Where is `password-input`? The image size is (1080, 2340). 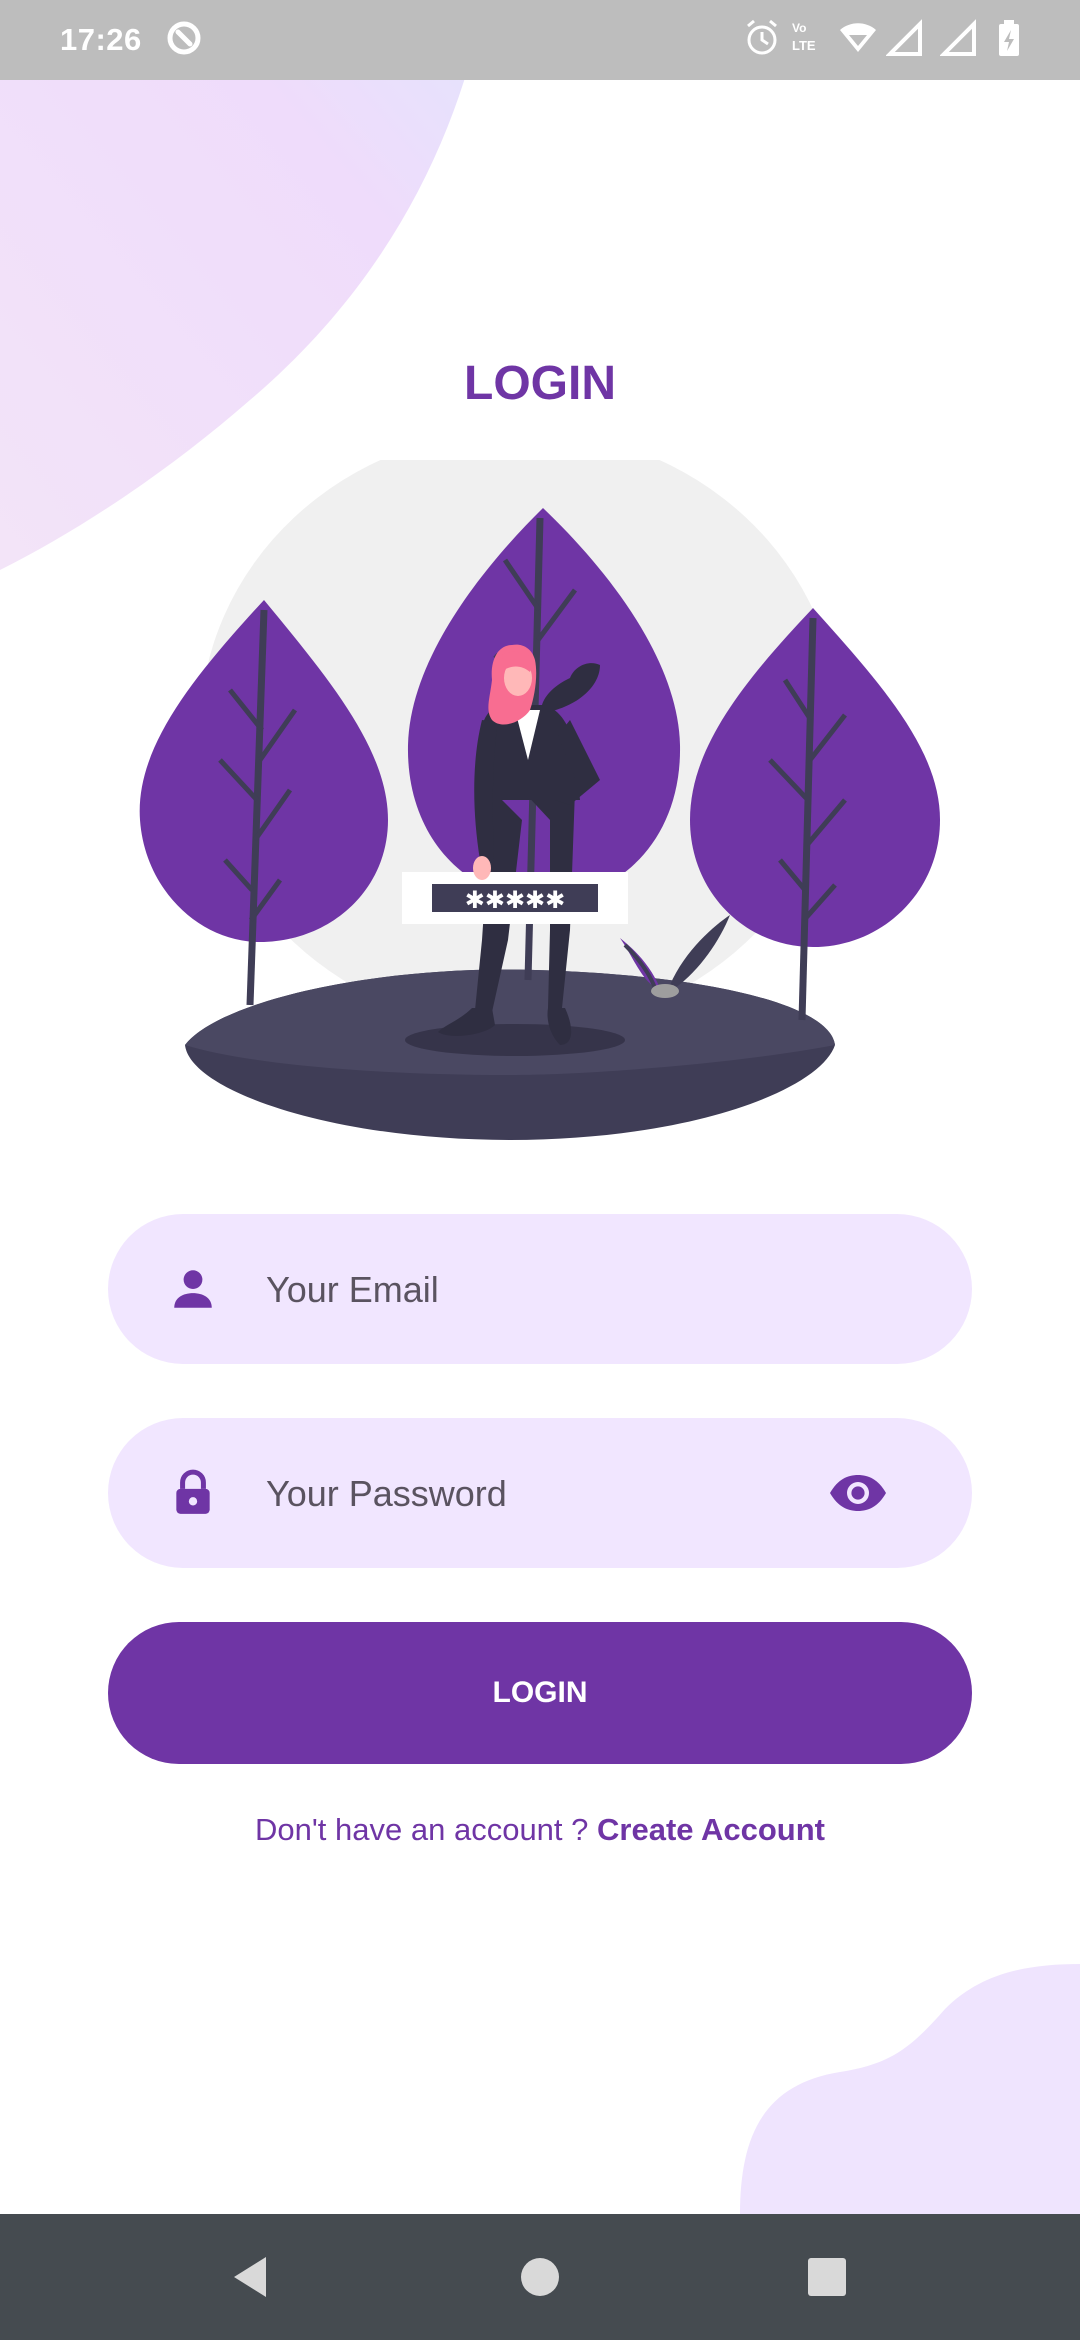 password-input is located at coordinates (546, 1494).